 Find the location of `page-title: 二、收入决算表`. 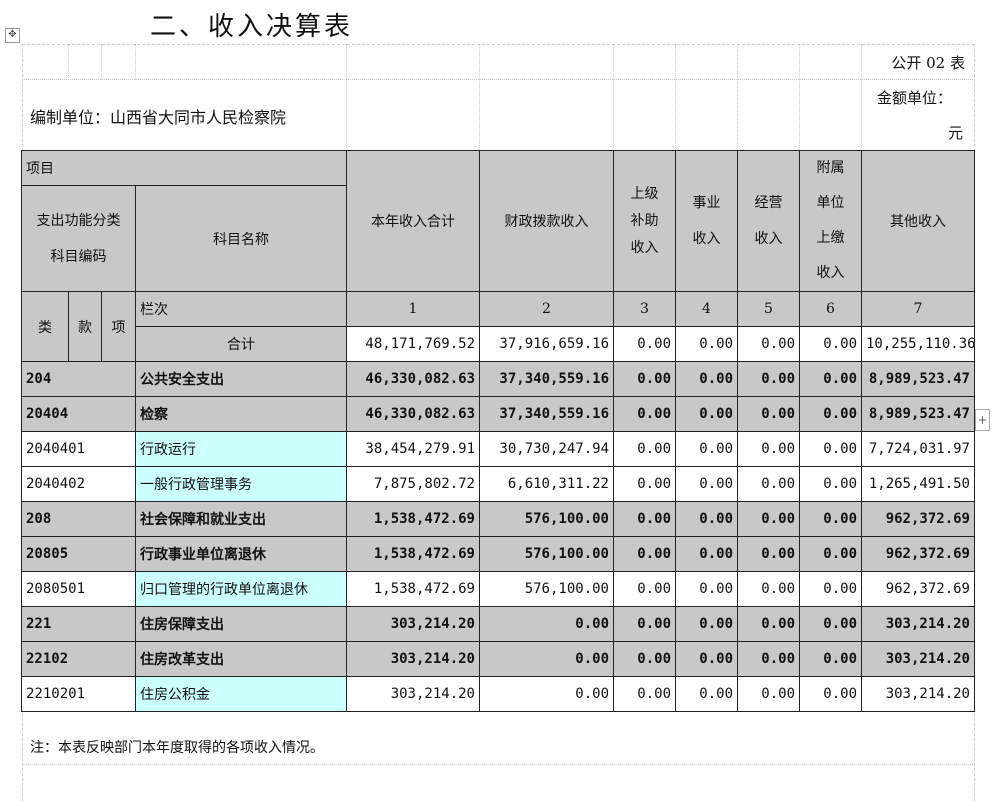

page-title: 二、收入决算表 is located at coordinates (252, 27).